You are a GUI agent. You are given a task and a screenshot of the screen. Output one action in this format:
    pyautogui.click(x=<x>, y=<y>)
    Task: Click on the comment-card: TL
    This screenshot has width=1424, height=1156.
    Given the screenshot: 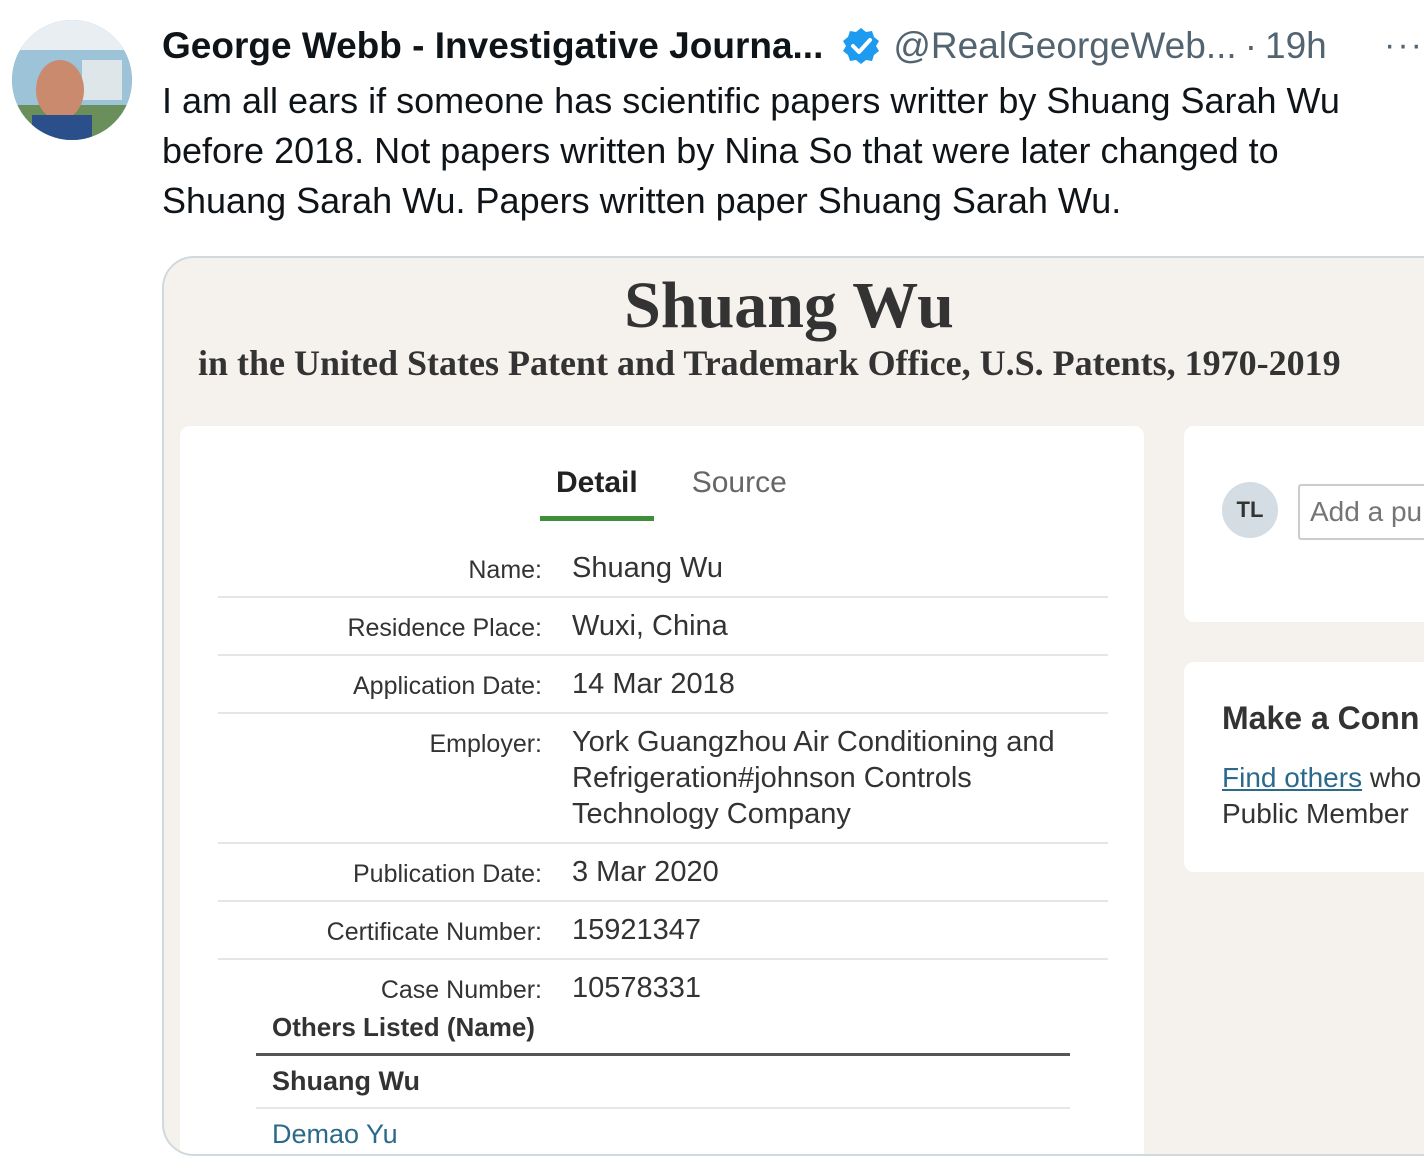 What is the action you would take?
    pyautogui.click(x=1304, y=524)
    